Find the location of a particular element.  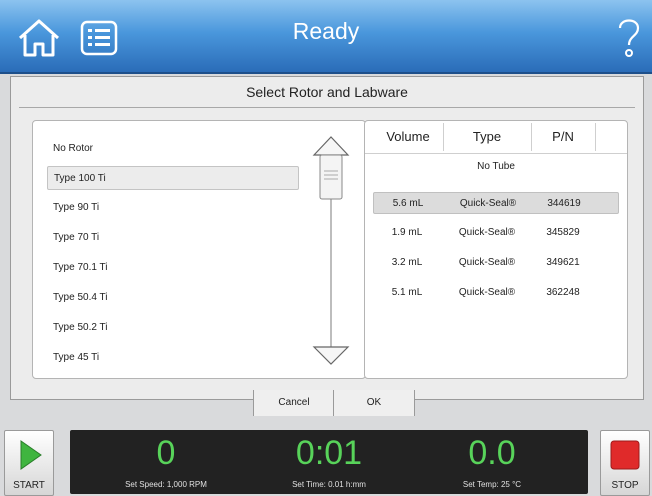

run-readout: 0 Set Speed: 1,000 RPM 0:01 Set Time is located at coordinates (329, 462).